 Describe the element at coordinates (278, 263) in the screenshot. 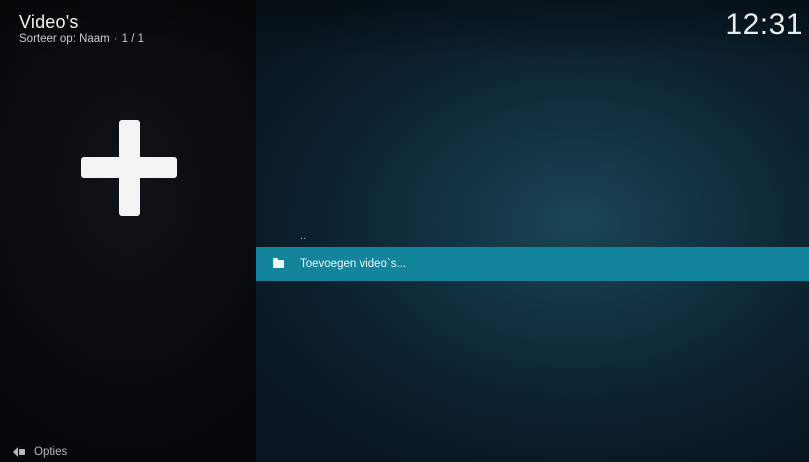

I see `folder-icon` at that location.